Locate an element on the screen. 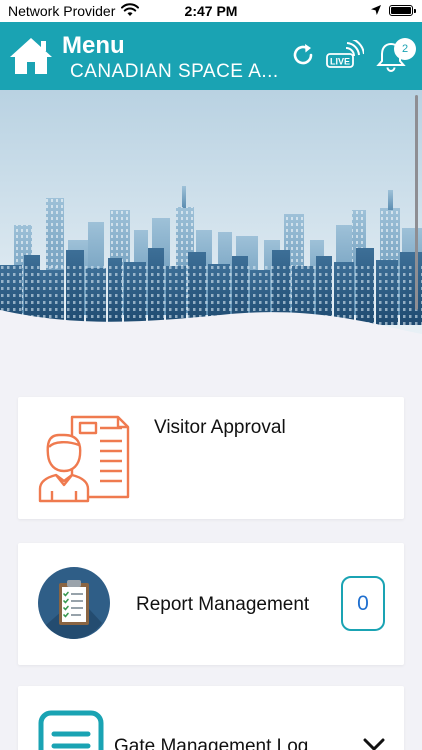 The image size is (422, 750). list-icon is located at coordinates (71, 730).